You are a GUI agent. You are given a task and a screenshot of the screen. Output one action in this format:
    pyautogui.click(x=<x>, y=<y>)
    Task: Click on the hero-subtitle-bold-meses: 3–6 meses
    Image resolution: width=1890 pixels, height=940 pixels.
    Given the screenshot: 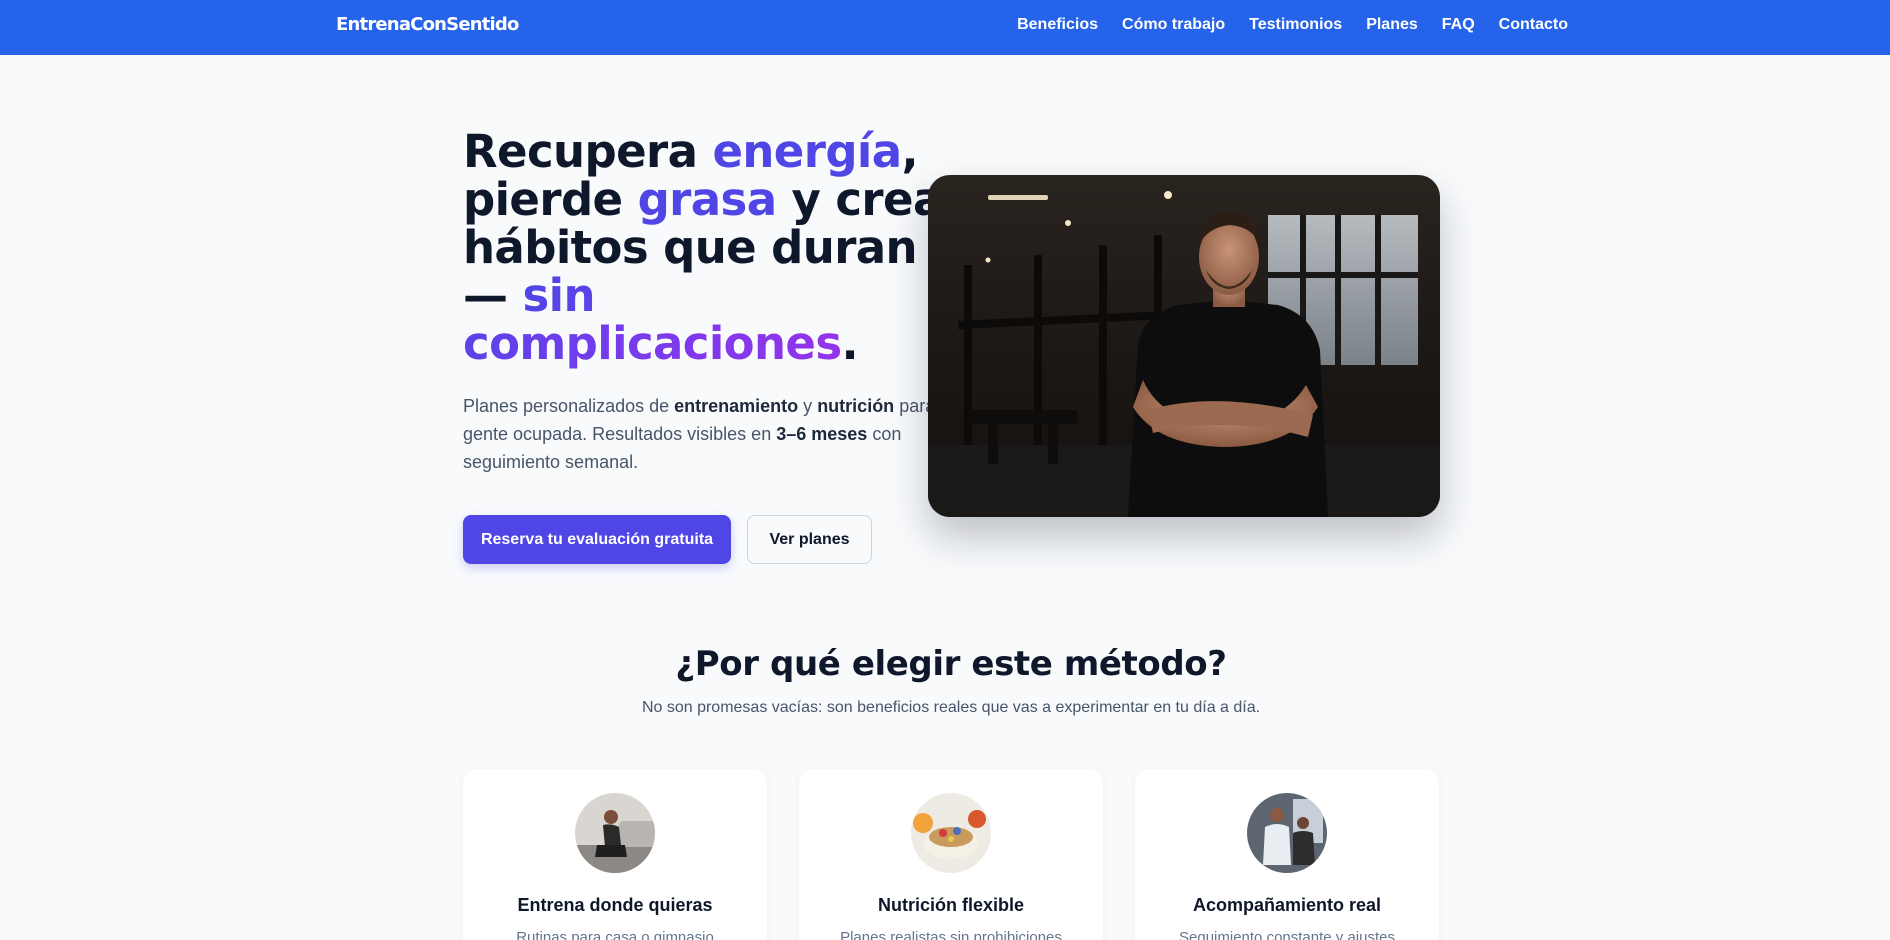 What is the action you would take?
    pyautogui.click(x=822, y=434)
    